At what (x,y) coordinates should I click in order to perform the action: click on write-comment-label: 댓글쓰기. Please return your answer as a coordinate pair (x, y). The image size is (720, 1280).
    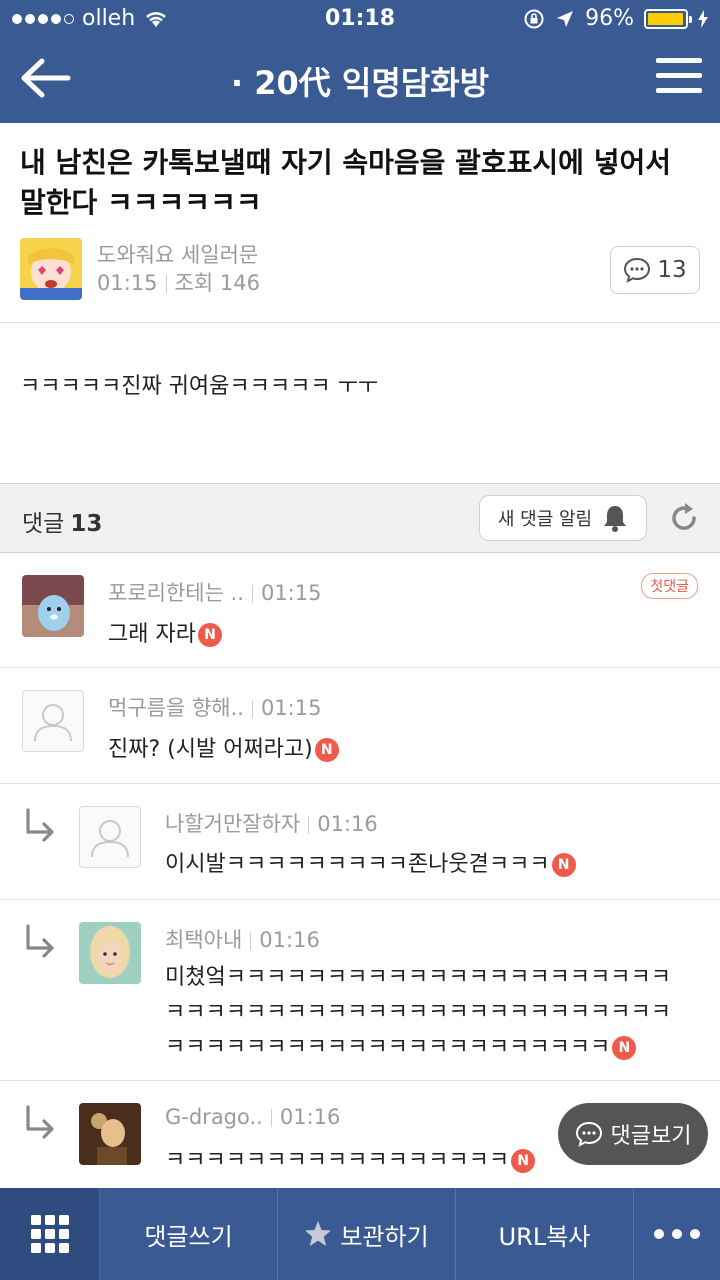
    Looking at the image, I should click on (188, 1236).